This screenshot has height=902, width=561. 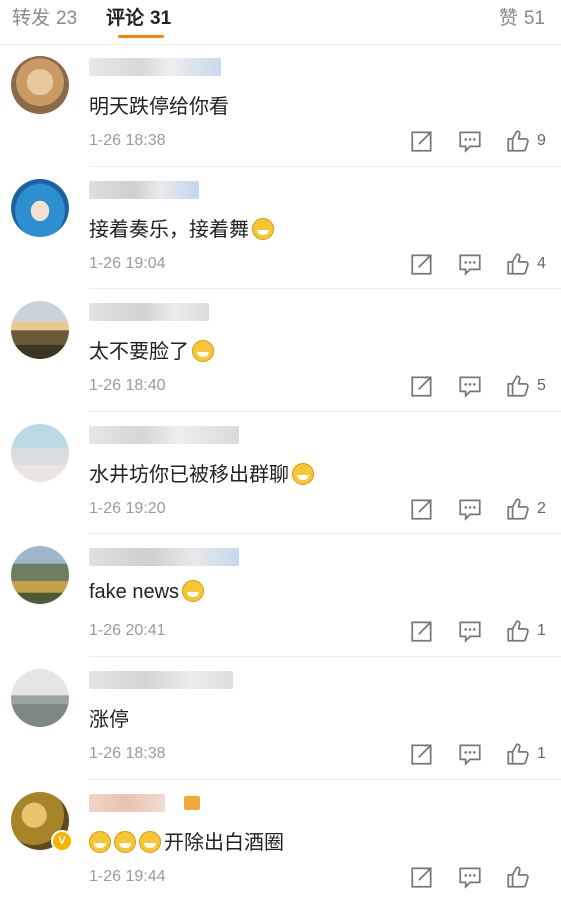 What do you see at coordinates (169, 229) in the screenshot?
I see `comment-text-content: 接着奏乐，接着舞` at bounding box center [169, 229].